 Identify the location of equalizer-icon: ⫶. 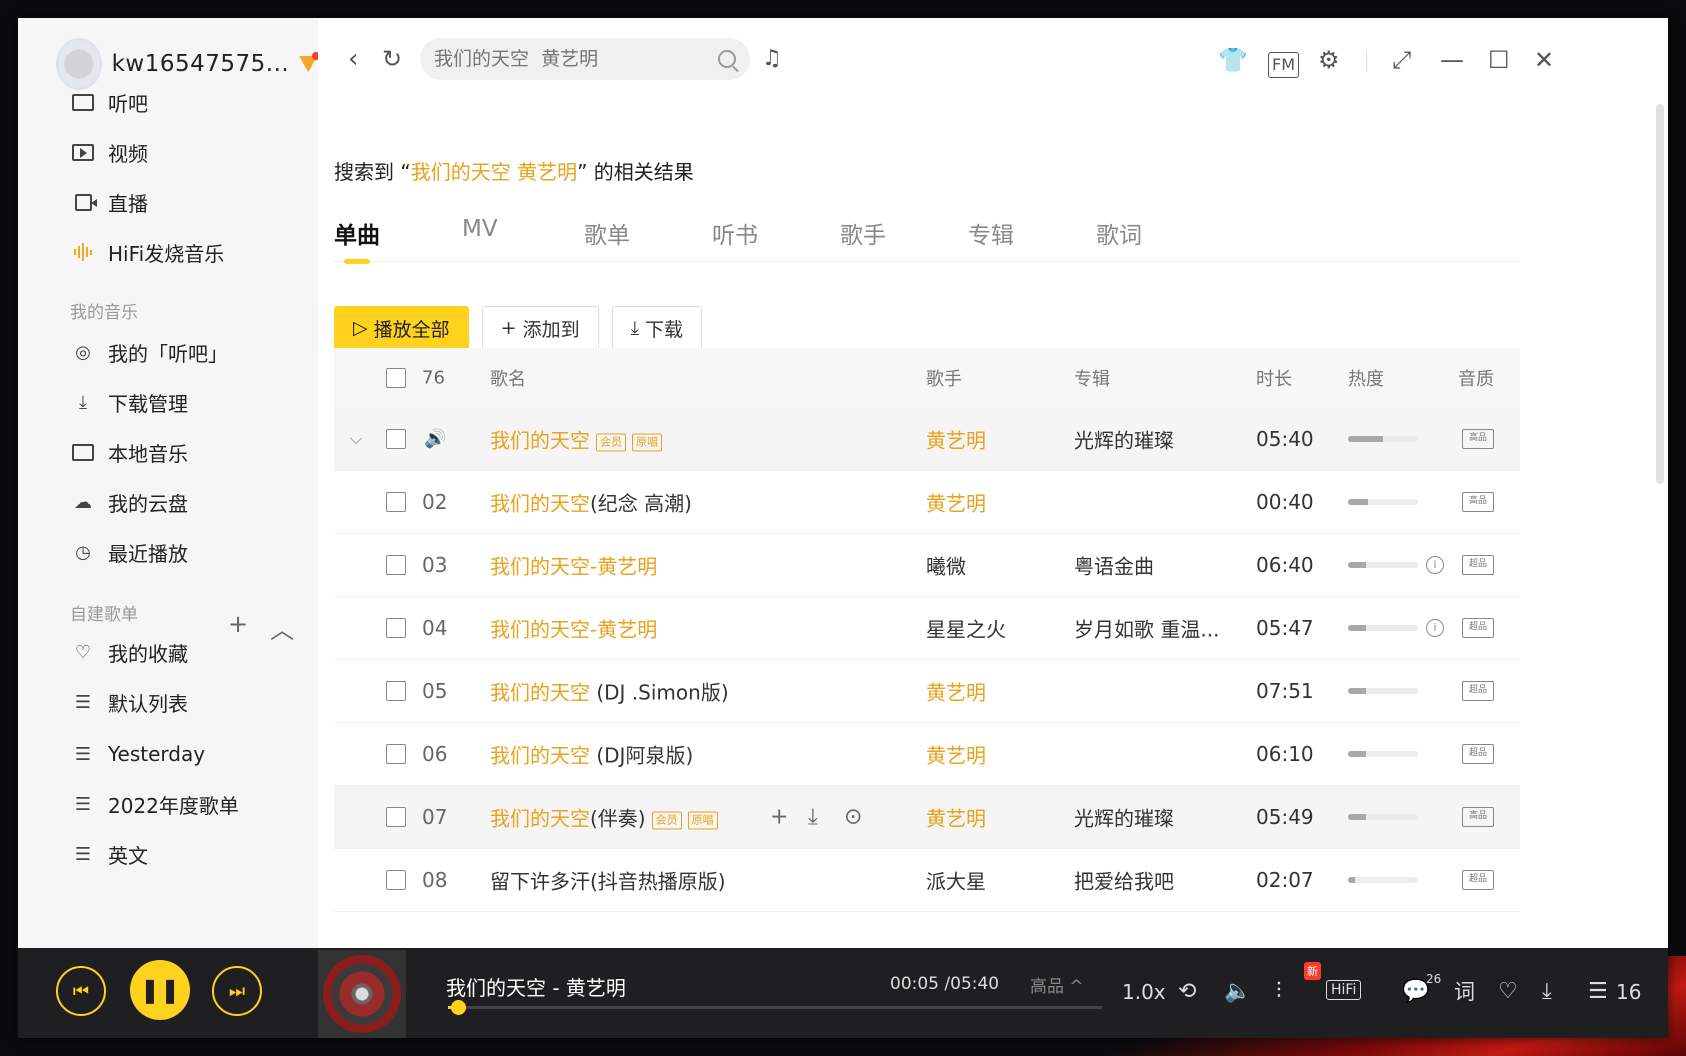
(1279, 992).